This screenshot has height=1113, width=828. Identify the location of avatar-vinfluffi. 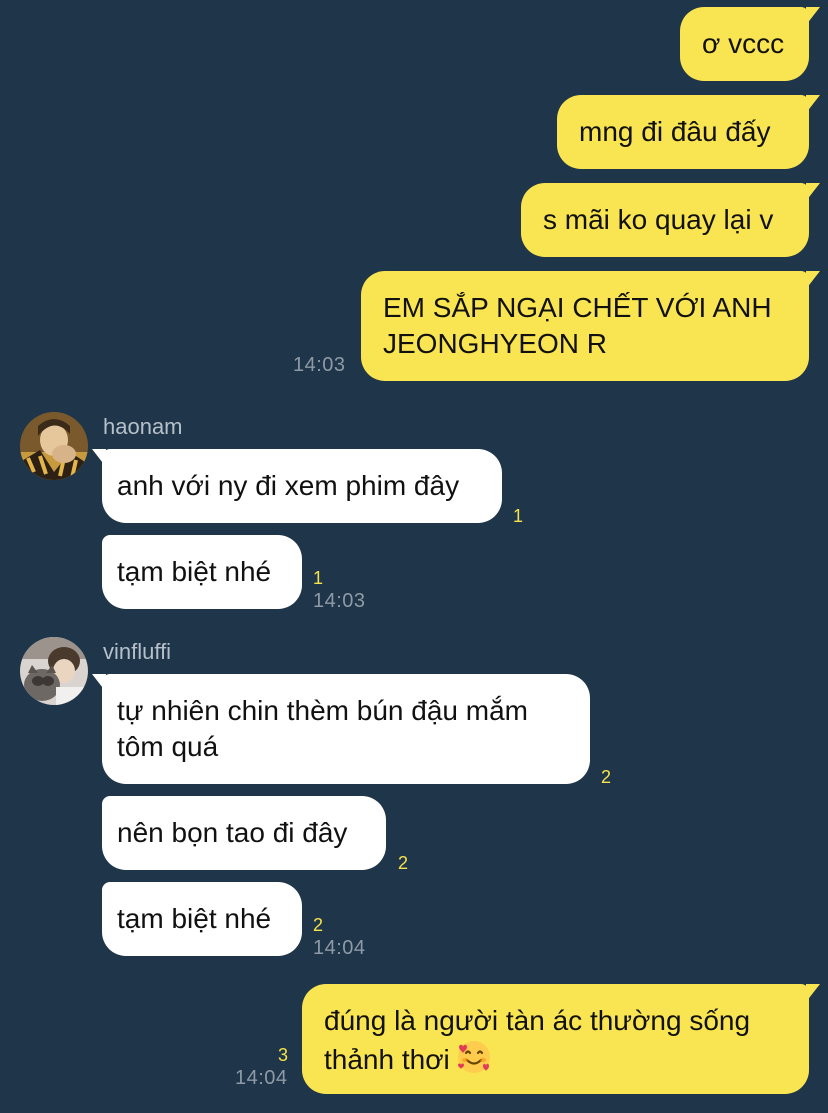
(54, 671).